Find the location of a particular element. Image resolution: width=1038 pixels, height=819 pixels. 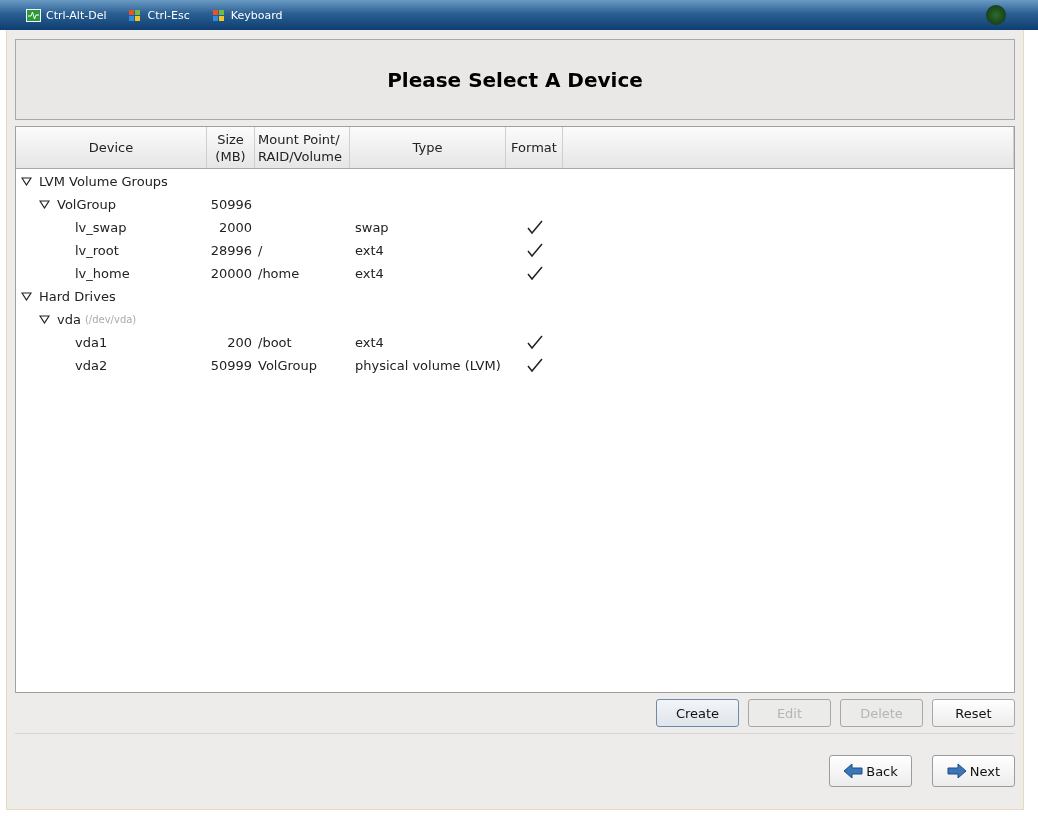

size-value: 50999 is located at coordinates (231, 365).